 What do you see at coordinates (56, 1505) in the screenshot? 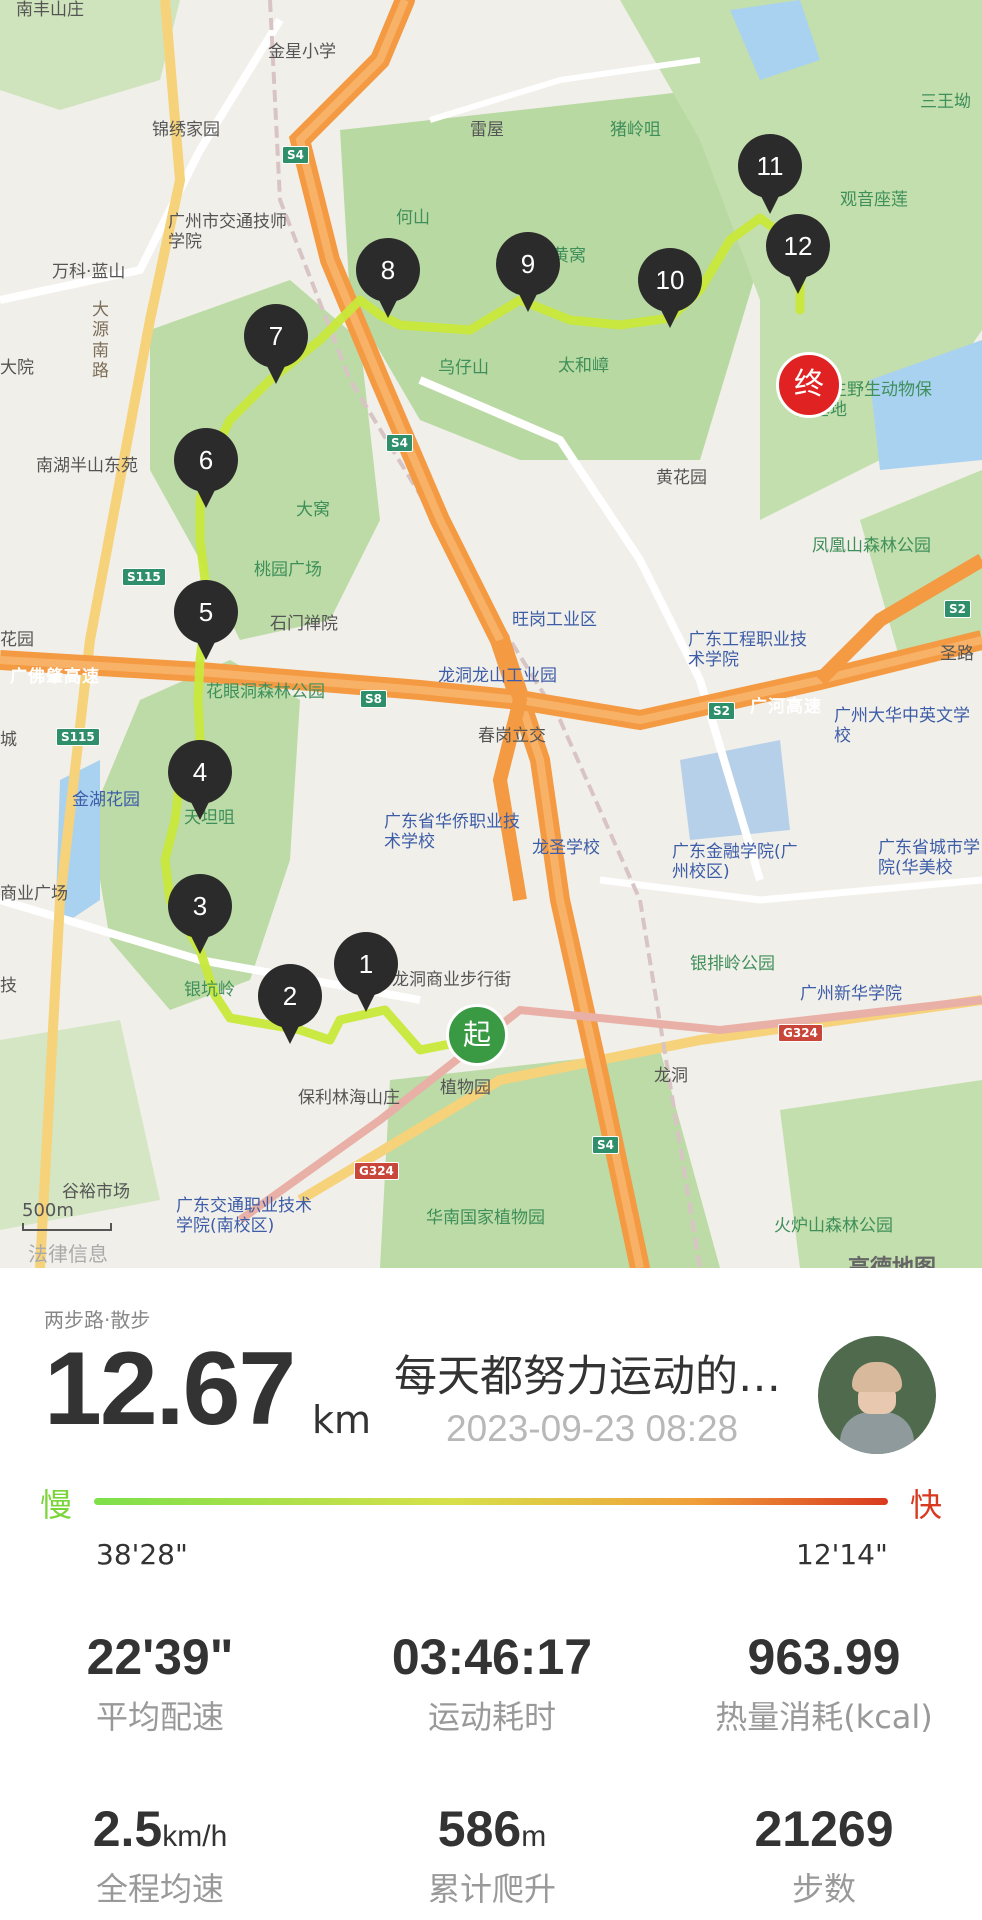
I see `slow-label: 慢` at bounding box center [56, 1505].